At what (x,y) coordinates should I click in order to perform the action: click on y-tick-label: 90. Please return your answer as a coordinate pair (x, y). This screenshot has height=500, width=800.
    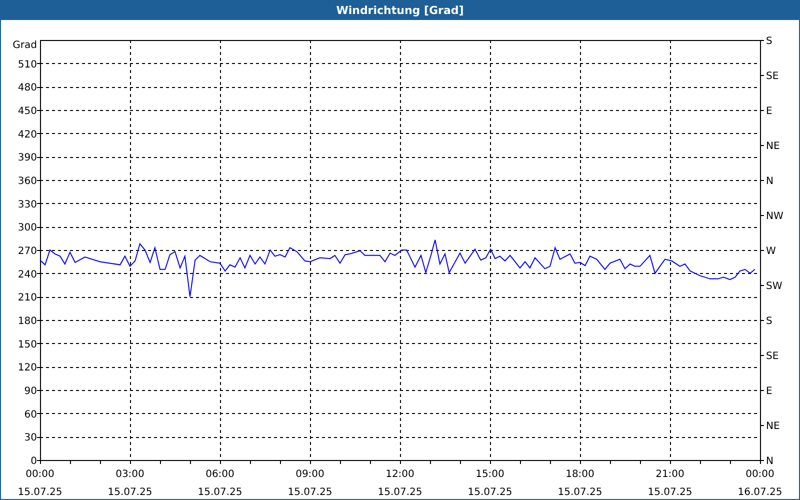
    Looking at the image, I should click on (30, 391).